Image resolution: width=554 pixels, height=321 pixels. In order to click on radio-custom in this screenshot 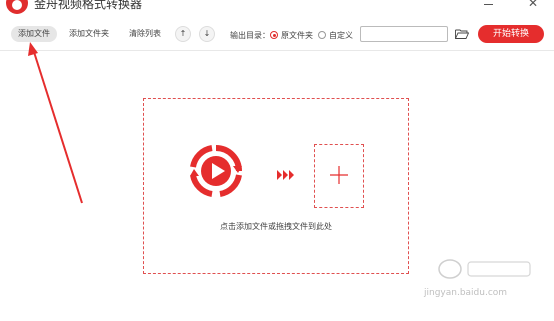, I will do `click(322, 35)`.